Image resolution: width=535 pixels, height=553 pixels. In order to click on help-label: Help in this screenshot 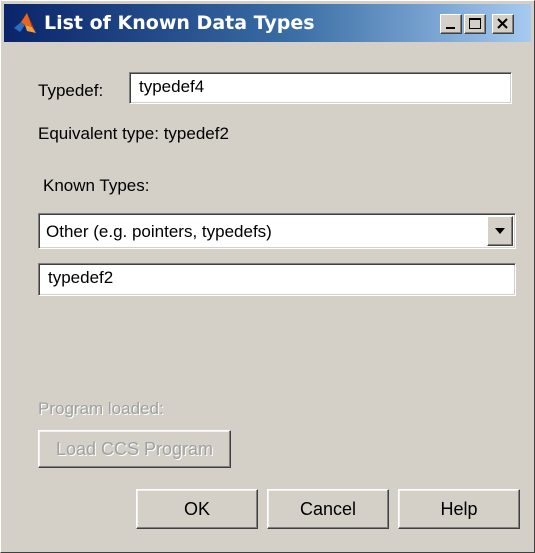, I will do `click(459, 509)`.